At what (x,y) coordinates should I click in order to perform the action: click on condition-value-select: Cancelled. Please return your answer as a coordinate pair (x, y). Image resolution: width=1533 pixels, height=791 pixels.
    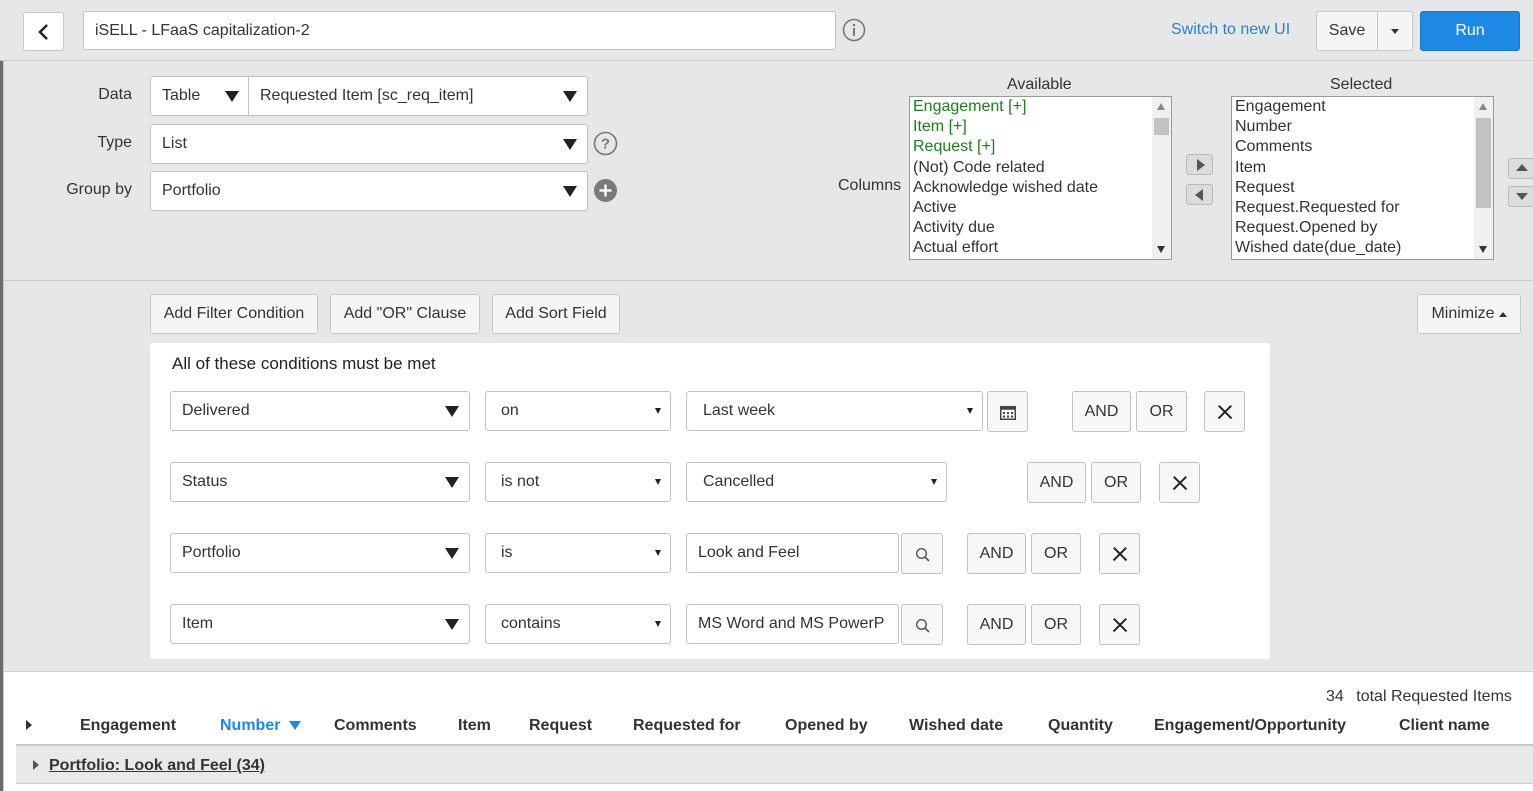
    Looking at the image, I should click on (816, 482).